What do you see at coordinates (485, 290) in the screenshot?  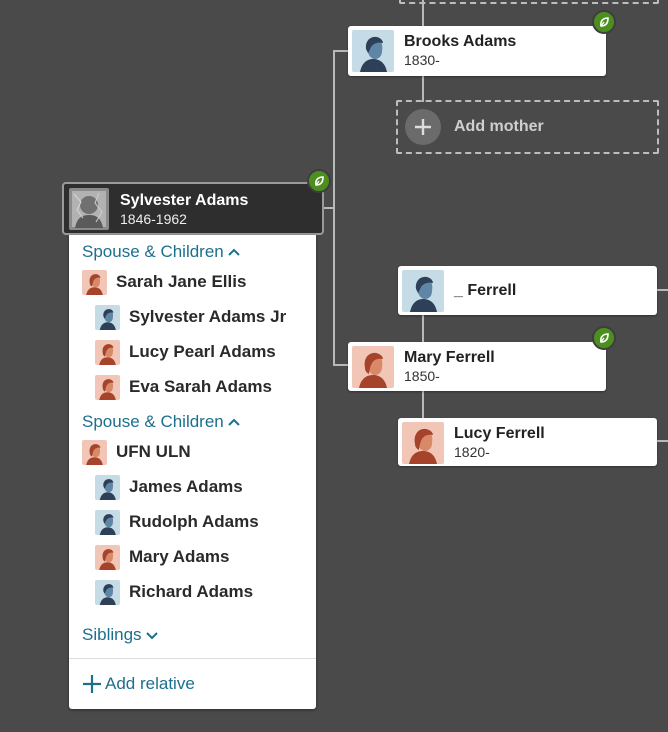 I see `person-name: _ Ferrell` at bounding box center [485, 290].